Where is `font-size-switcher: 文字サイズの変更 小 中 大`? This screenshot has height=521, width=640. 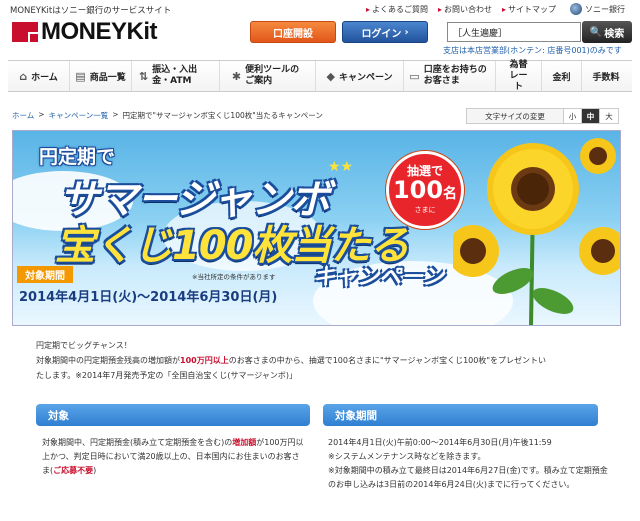
font-size-switcher: 文字サイズの変更 小 中 大 is located at coordinates (542, 116).